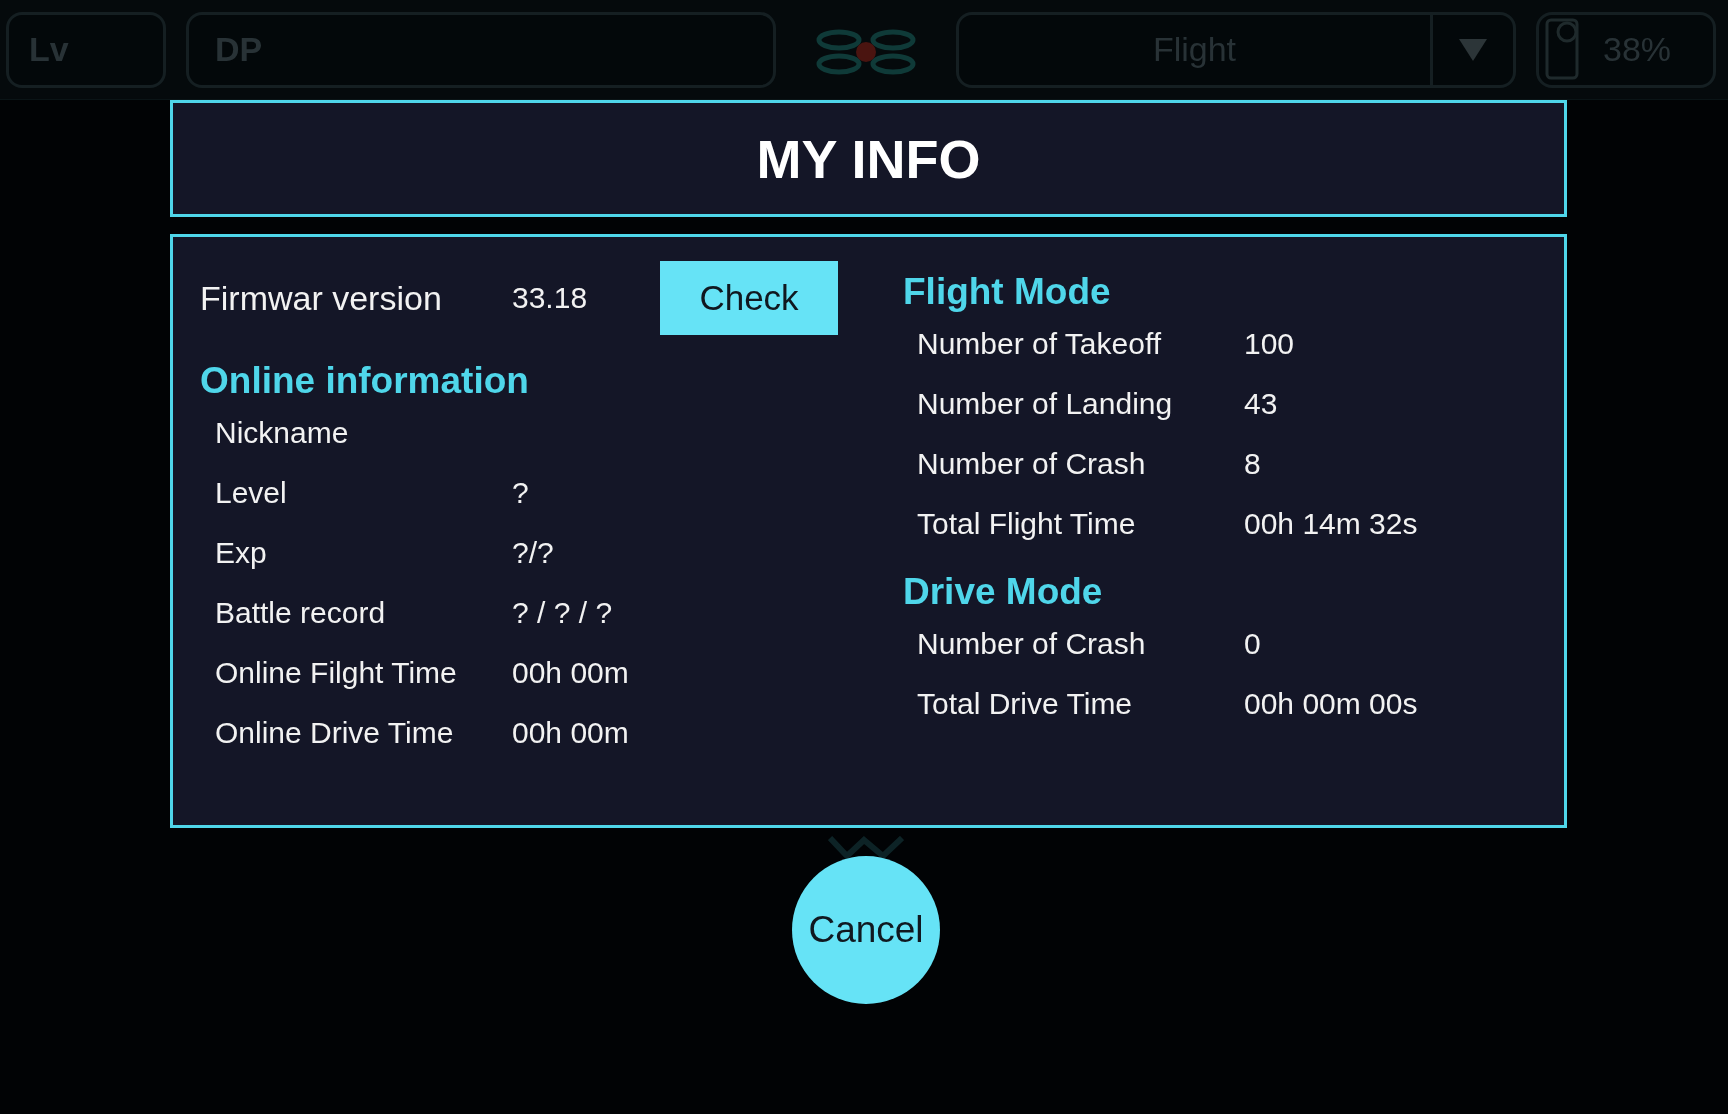 The image size is (1728, 1114). Describe the element at coordinates (1331, 524) in the screenshot. I see `stat-value: 00h 14m 32s` at that location.